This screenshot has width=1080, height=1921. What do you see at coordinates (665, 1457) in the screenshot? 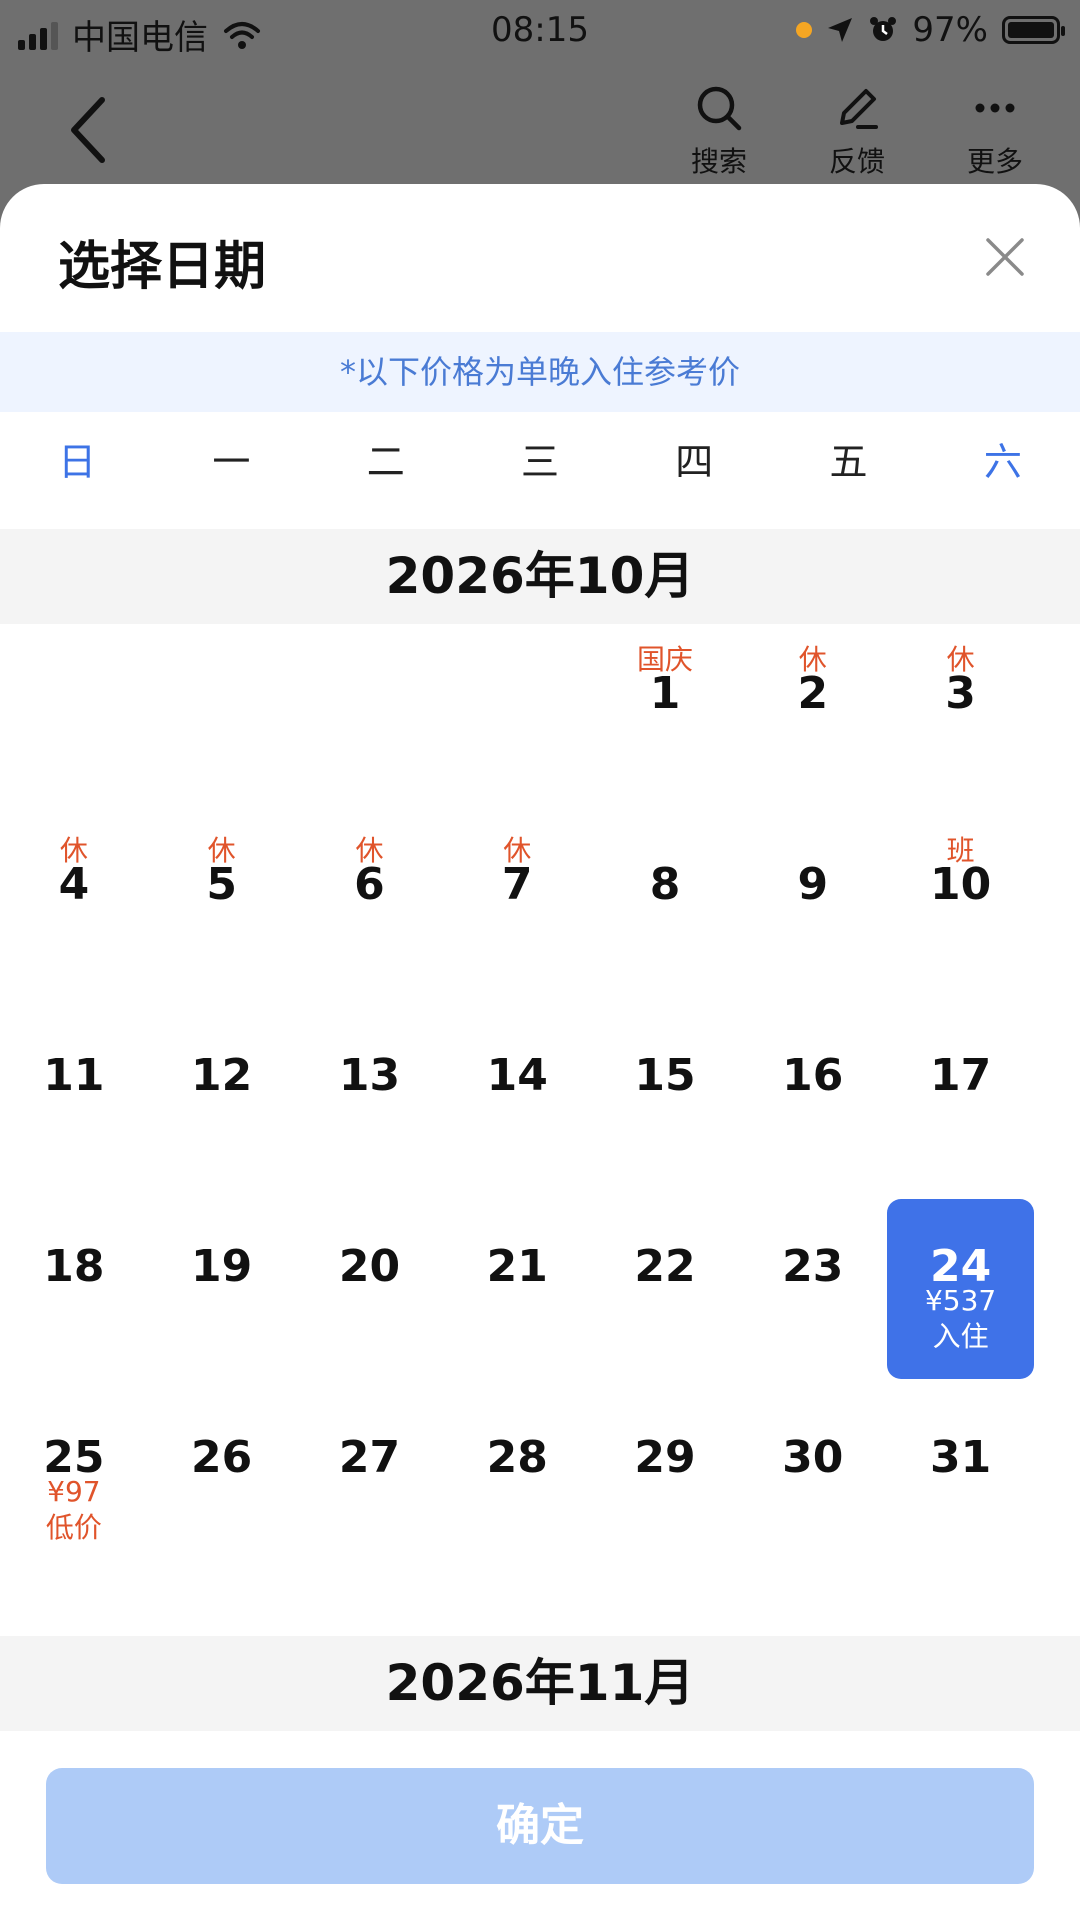
I see `day-number: 29` at bounding box center [665, 1457].